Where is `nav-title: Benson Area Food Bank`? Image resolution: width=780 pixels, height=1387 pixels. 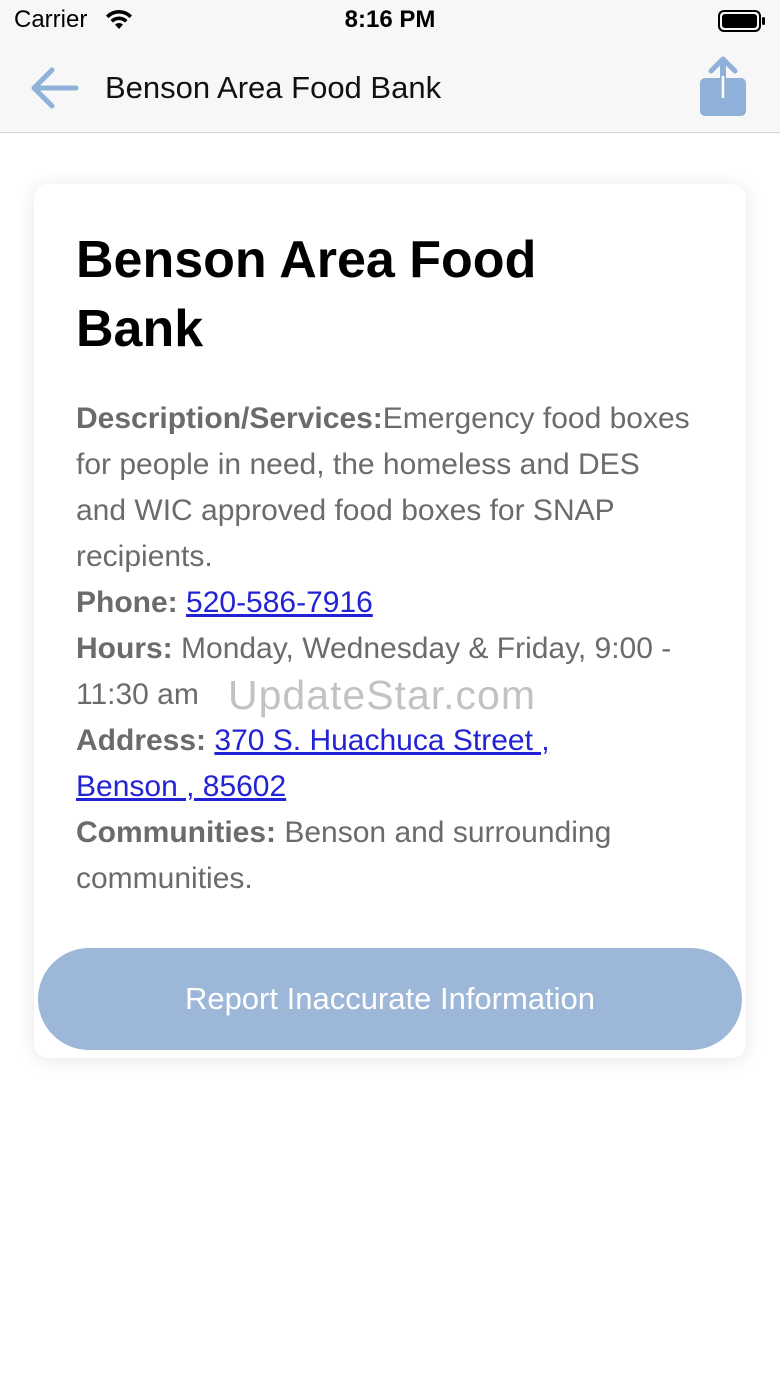 nav-title: Benson Area Food Bank is located at coordinates (273, 87).